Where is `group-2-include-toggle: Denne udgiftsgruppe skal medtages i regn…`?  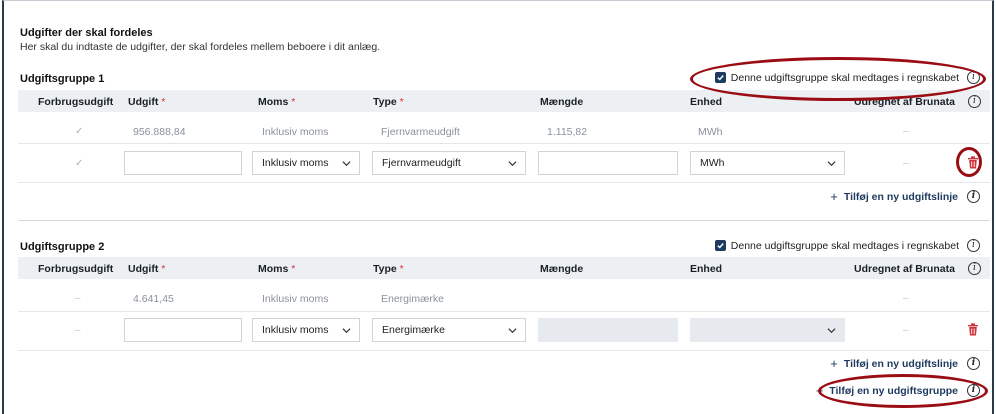
group-2-include-toggle: Denne udgiftsgruppe skal medtages i regn… is located at coordinates (847, 245).